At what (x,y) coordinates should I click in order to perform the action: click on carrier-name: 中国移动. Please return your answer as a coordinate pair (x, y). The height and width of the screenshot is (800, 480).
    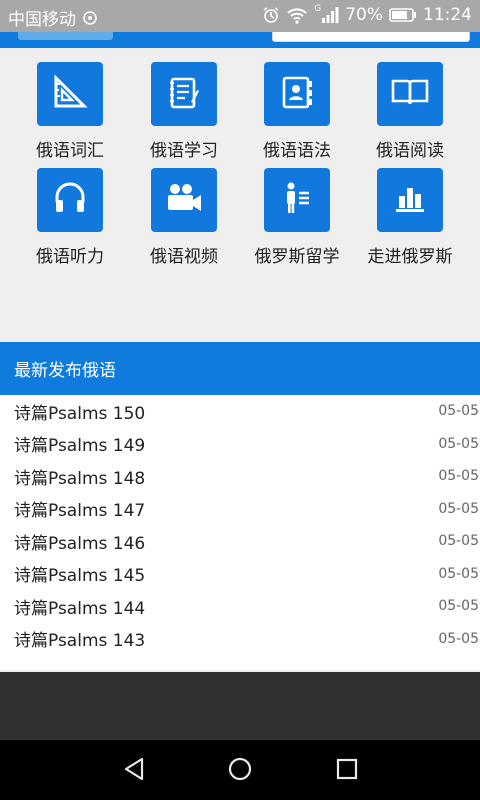
    Looking at the image, I should click on (42, 20).